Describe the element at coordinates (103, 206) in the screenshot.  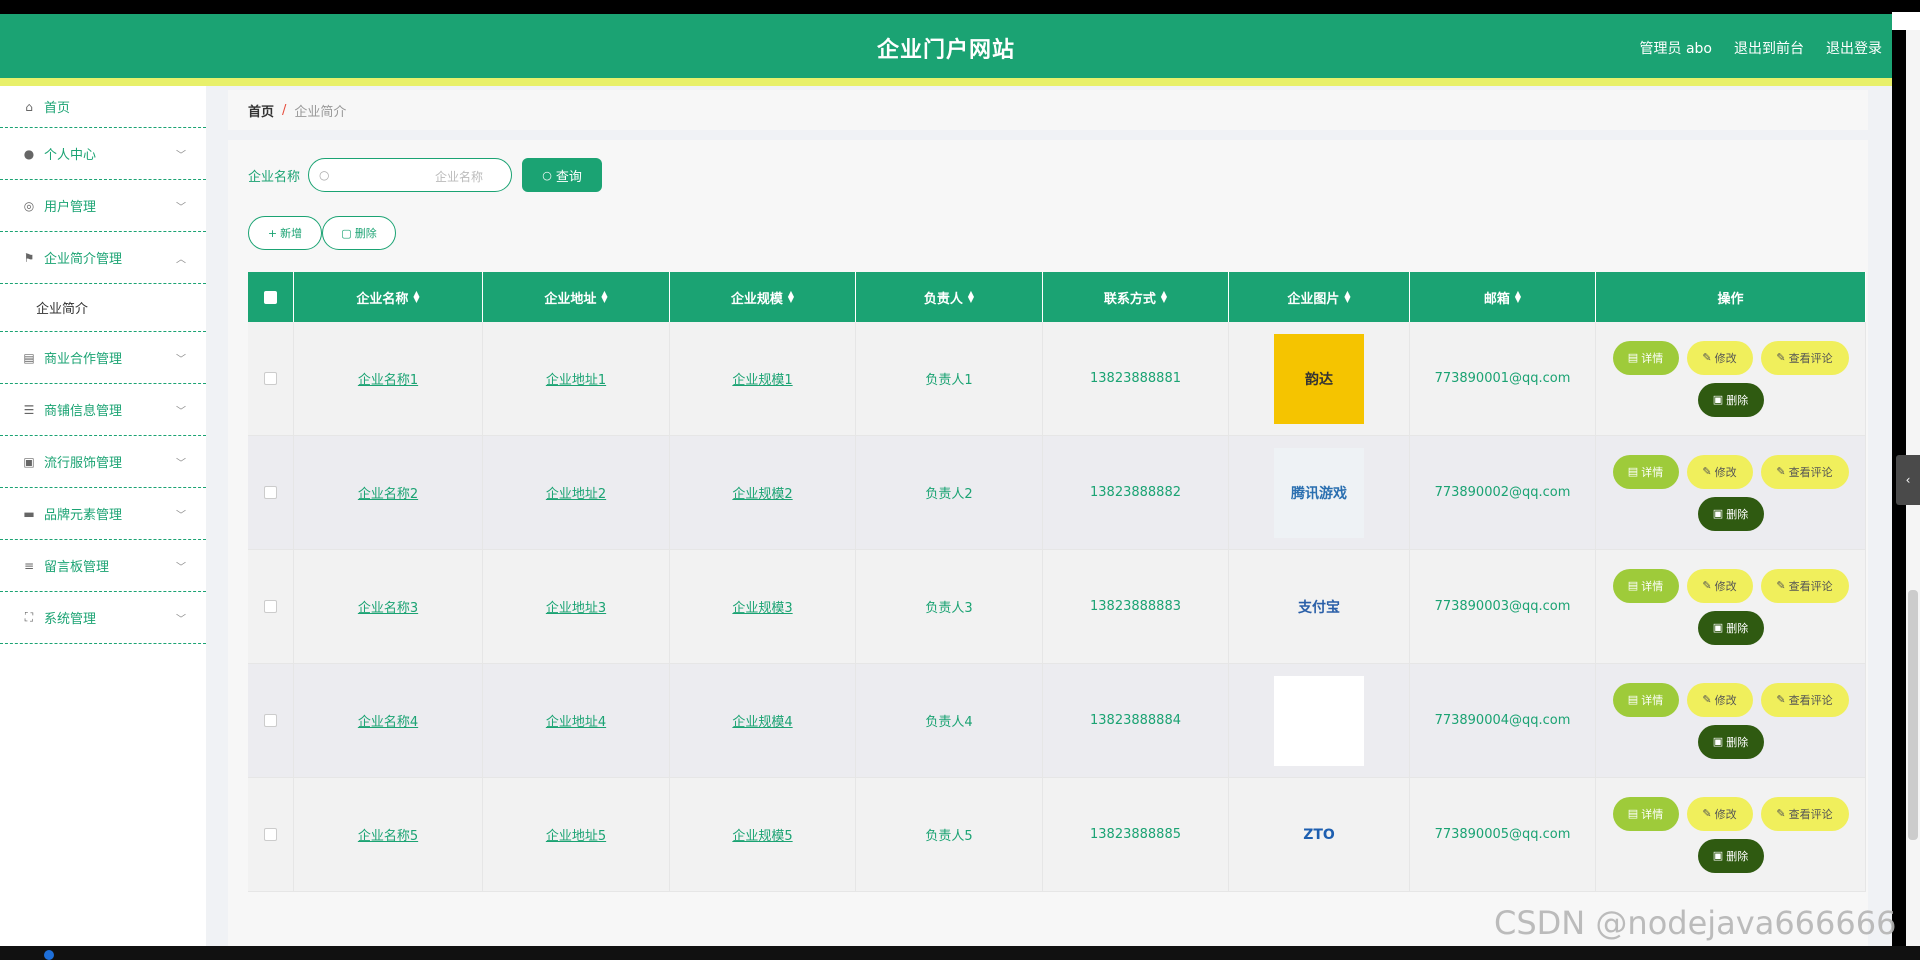
I see `sidebar-item-users: ◎ 用户管理 ﹀` at that location.